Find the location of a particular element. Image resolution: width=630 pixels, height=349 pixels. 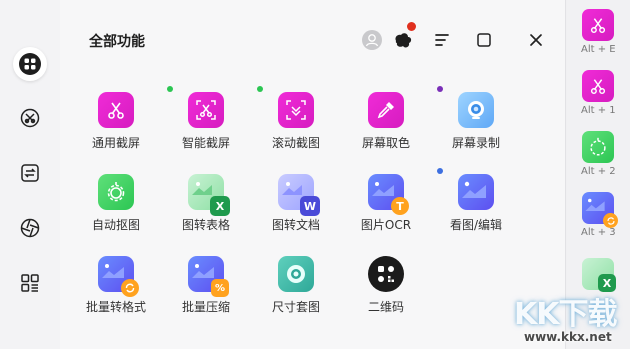

tool-image-to-excel: X 图转表格 is located at coordinates (206, 203).